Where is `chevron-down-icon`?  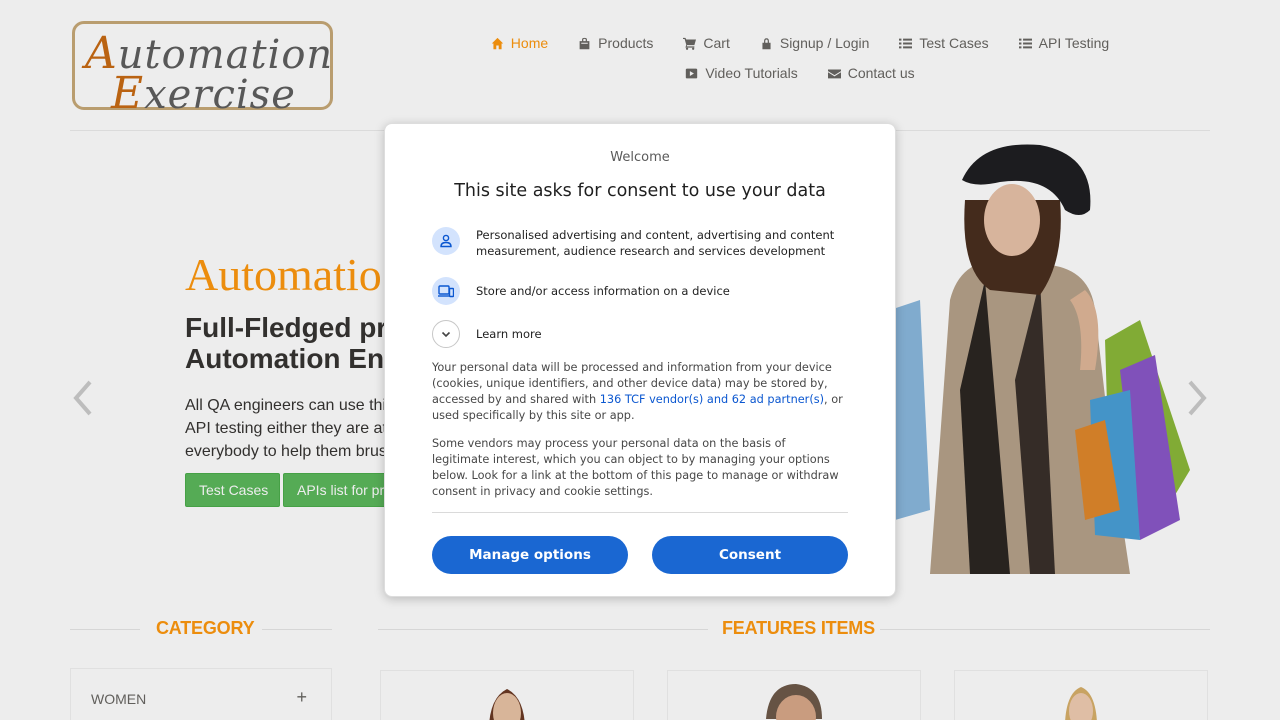 chevron-down-icon is located at coordinates (446, 334).